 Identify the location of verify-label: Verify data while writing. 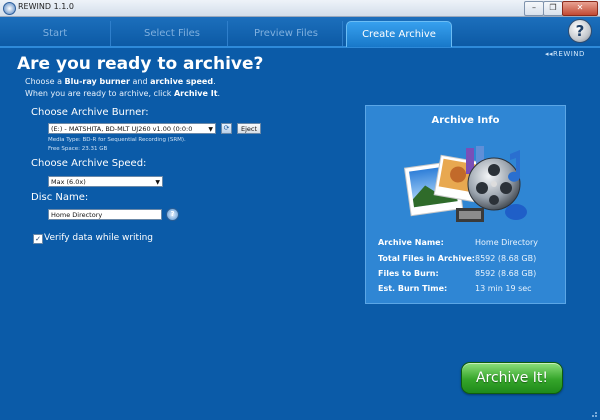
(98, 238).